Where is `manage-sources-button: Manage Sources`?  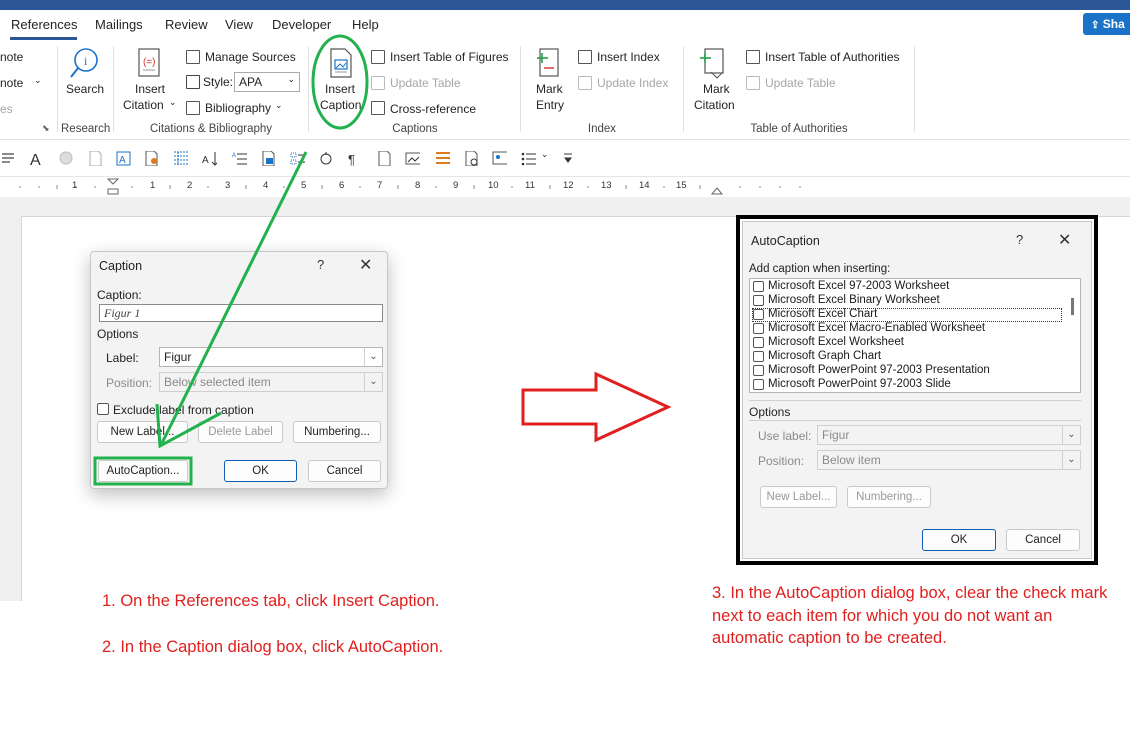 manage-sources-button: Manage Sources is located at coordinates (250, 57).